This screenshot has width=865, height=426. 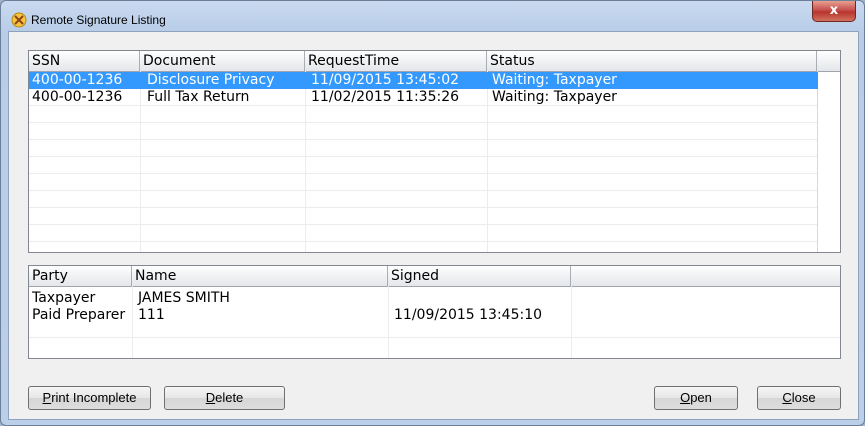 I want to click on column-header-name: Name, so click(x=260, y=276).